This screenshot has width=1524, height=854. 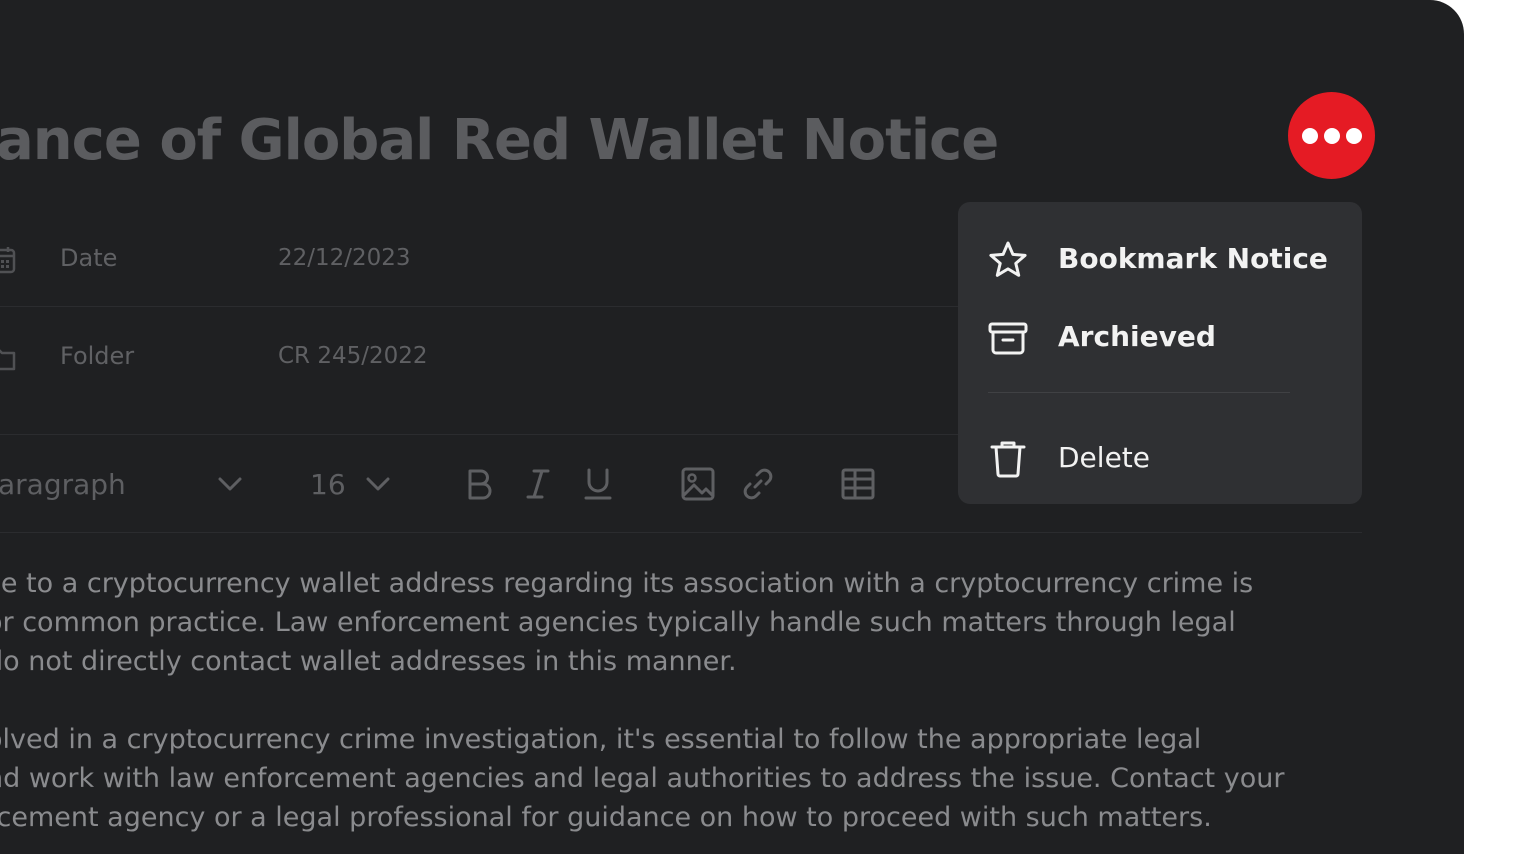 What do you see at coordinates (598, 484) in the screenshot?
I see `underline-icon` at bounding box center [598, 484].